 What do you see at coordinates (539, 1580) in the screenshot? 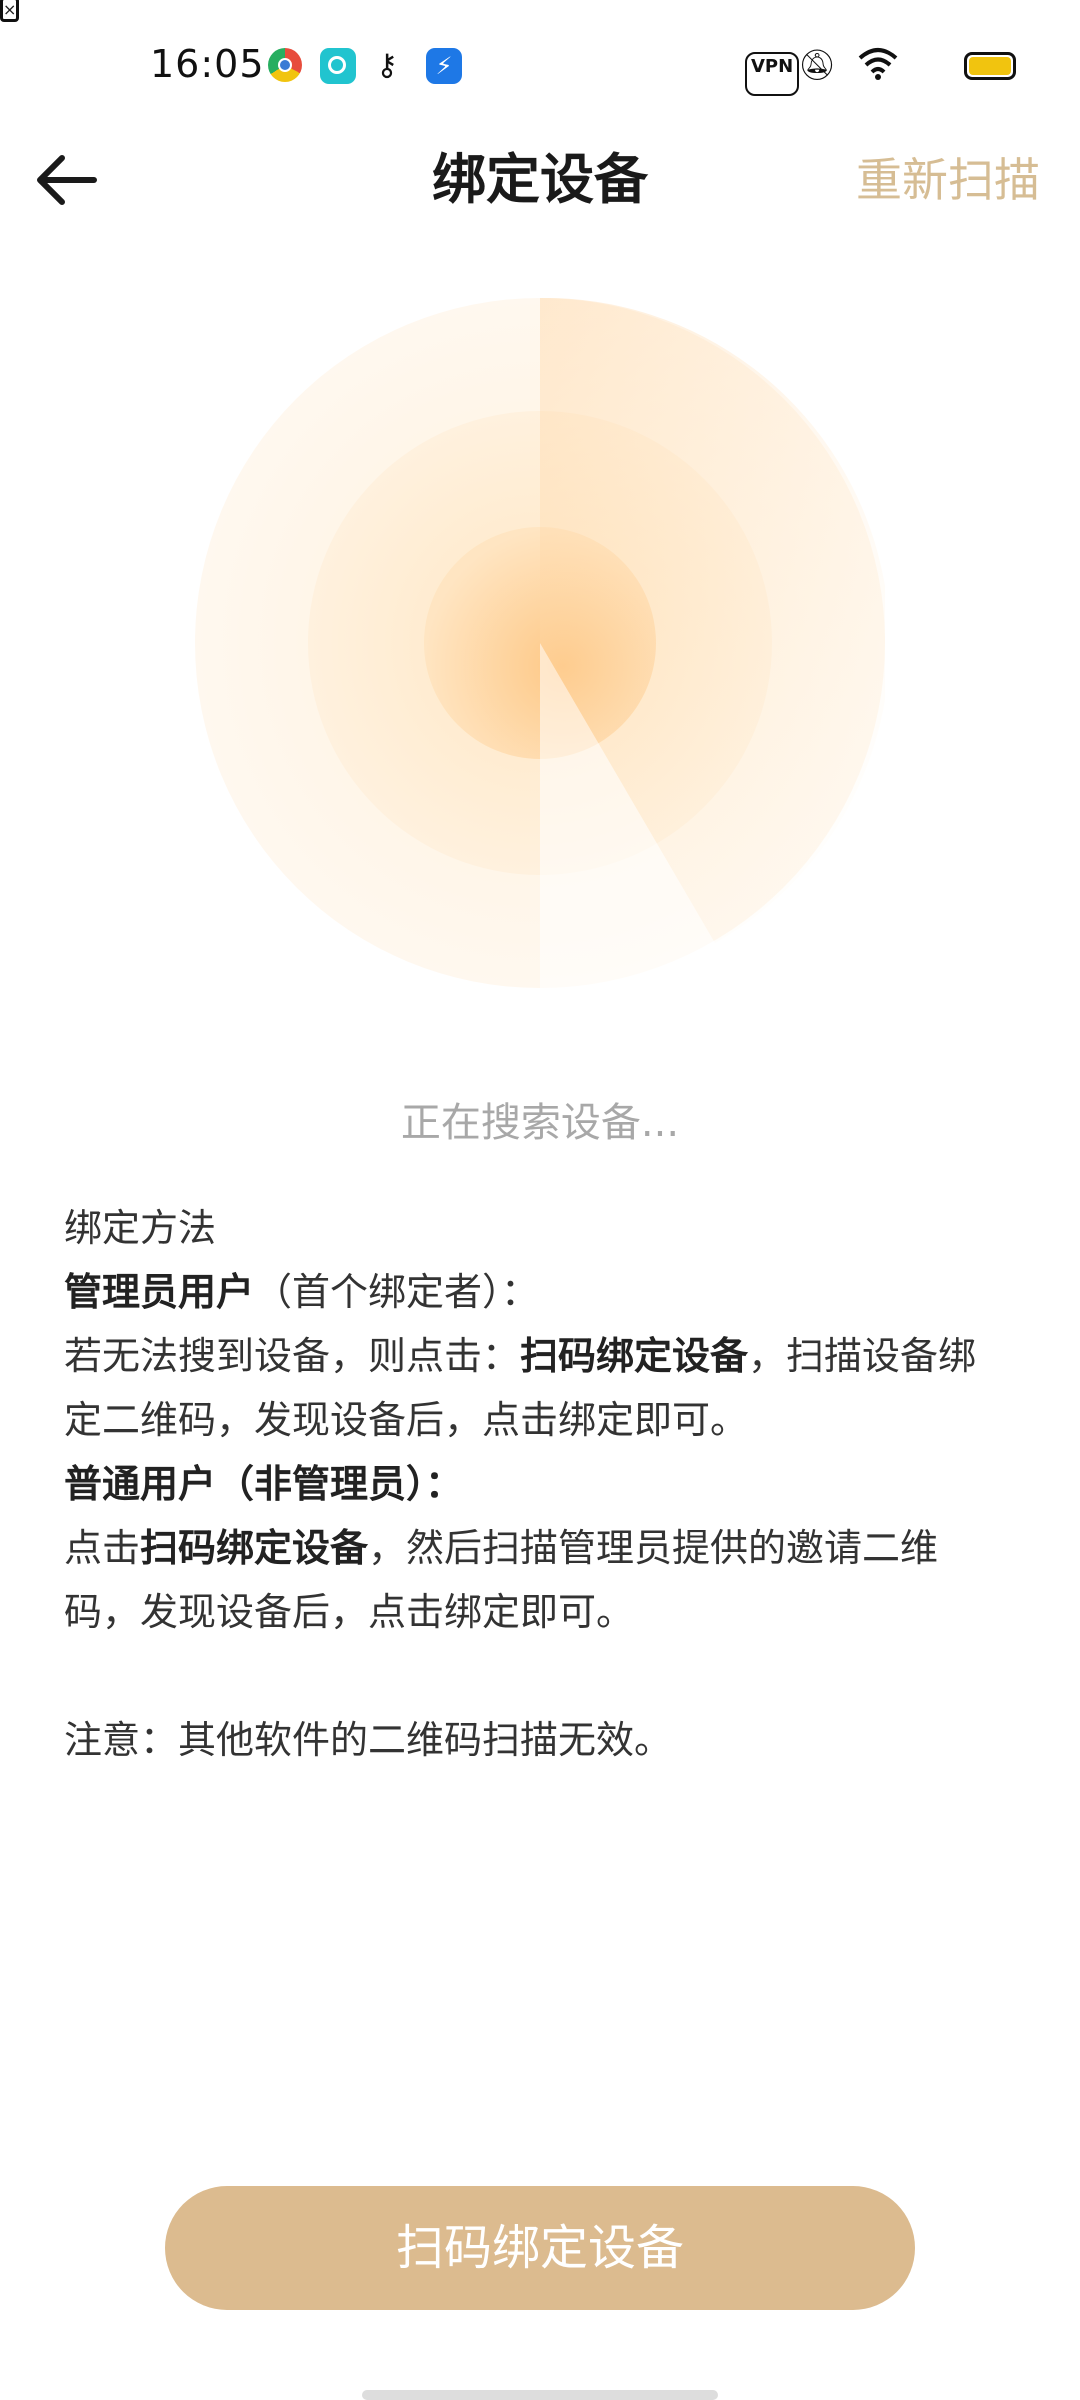
I see `user-instructions: 点击扫码绑定设备，然后扫描管理员提供的邀请二维码，发现设备后，点击绑定即可。` at bounding box center [539, 1580].